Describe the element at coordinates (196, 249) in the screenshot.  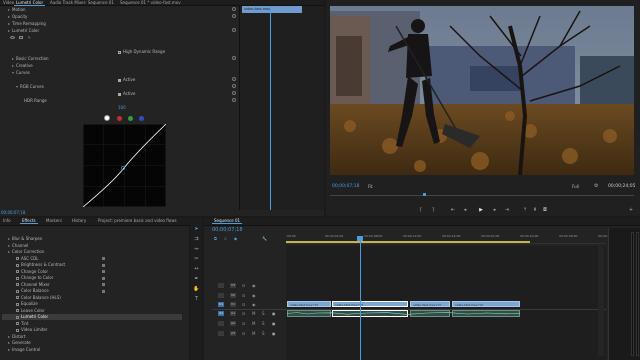
I see `ripple-edit-tool-icon: ⟛` at that location.